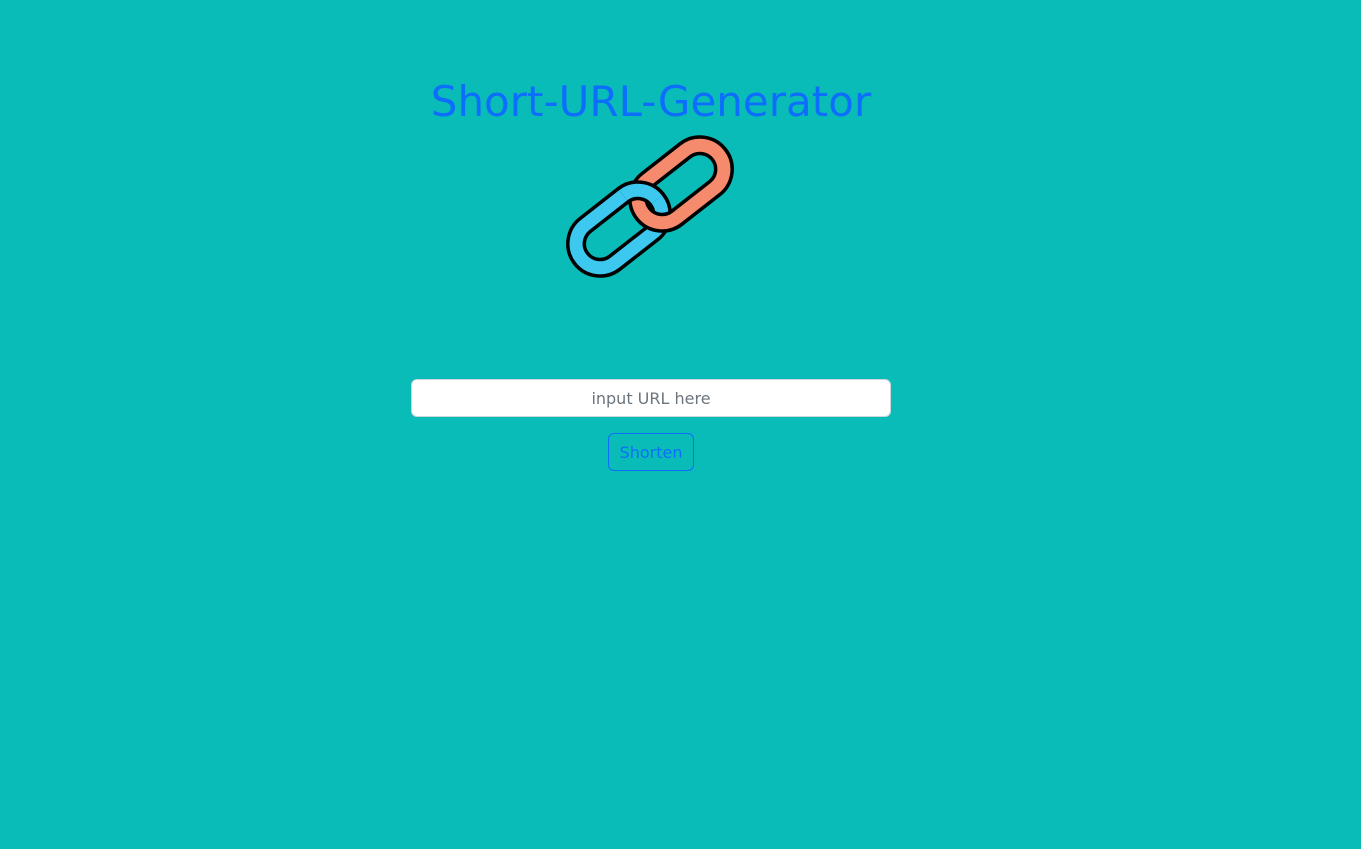  Describe the element at coordinates (650, 206) in the screenshot. I see `chain-link-icon` at that location.